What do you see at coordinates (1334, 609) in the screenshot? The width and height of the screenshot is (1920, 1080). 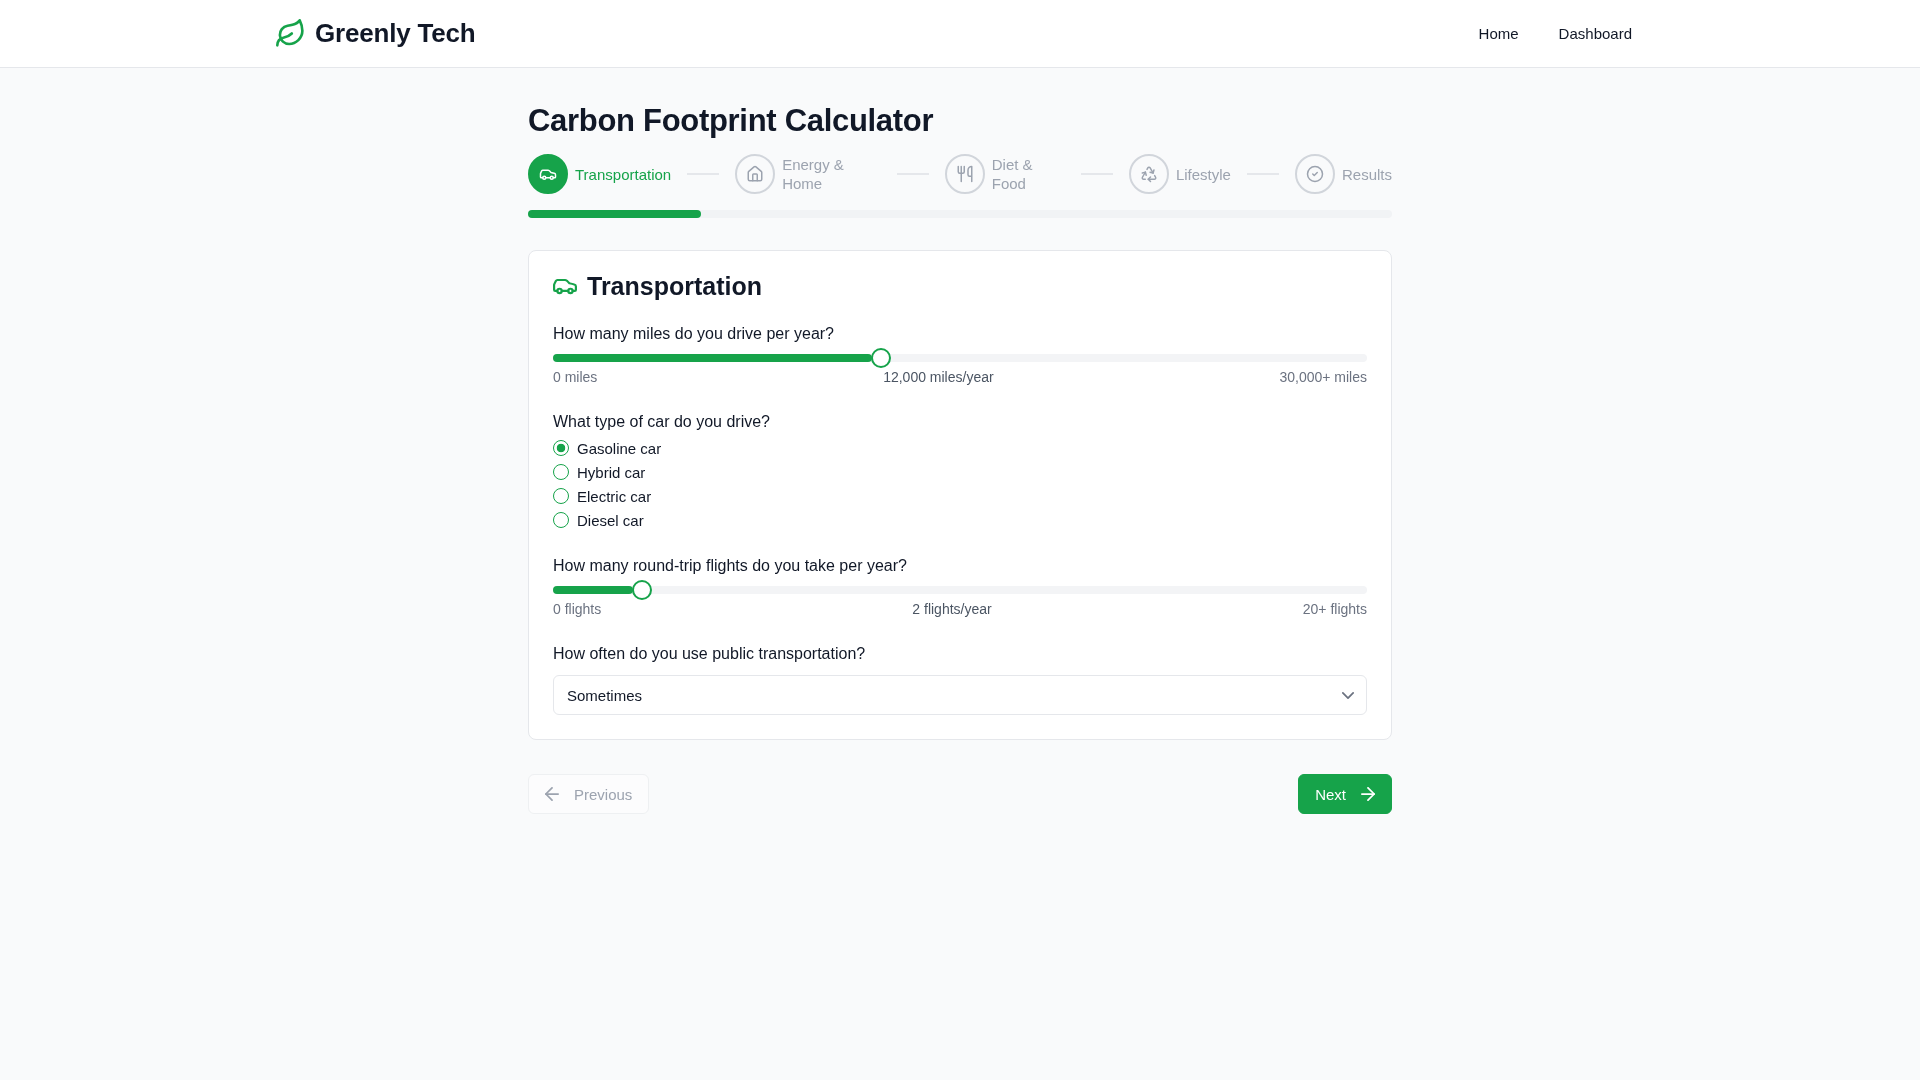 I see `range-max-label: 20+ flights` at bounding box center [1334, 609].